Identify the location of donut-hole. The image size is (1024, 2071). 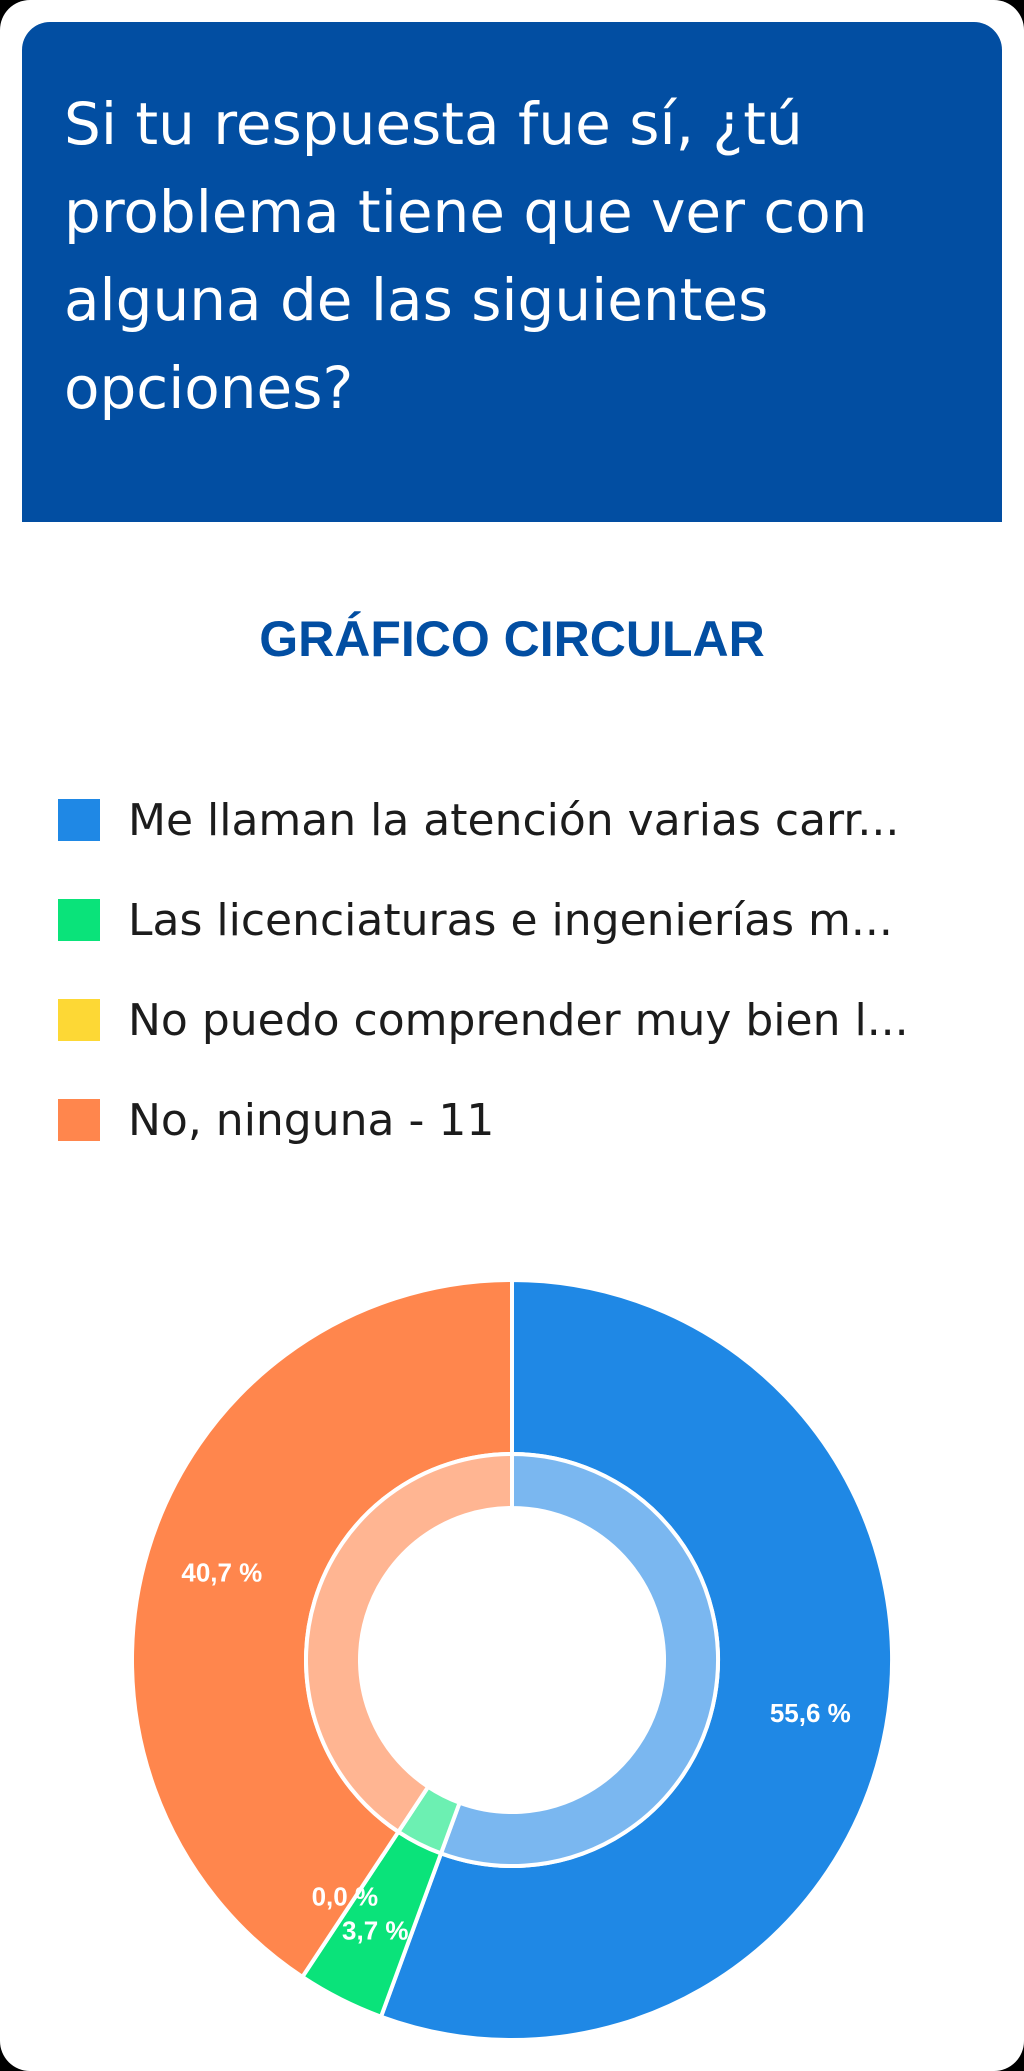
(512, 1660).